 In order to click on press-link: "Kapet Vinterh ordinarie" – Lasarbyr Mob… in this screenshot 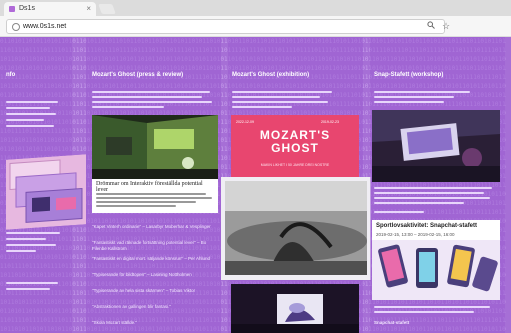, I will do `click(153, 227)`.